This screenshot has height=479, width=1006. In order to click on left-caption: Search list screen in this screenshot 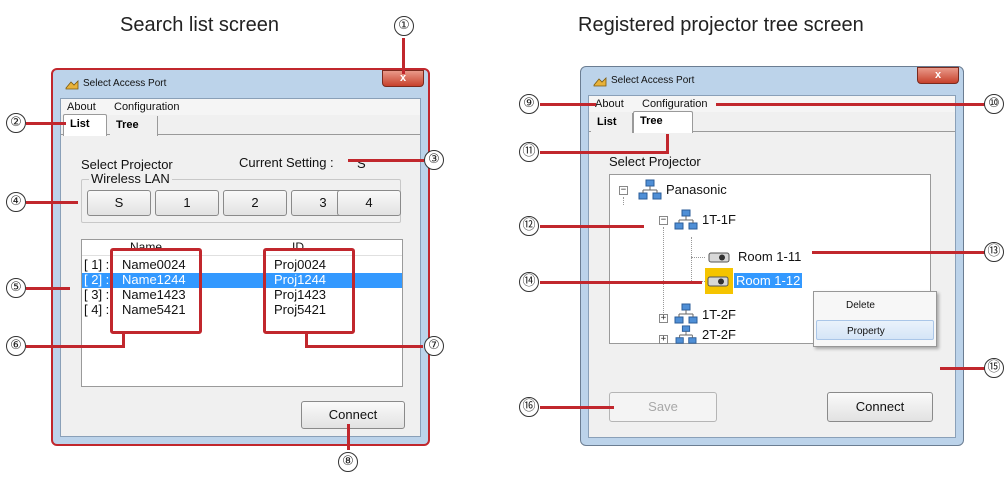, I will do `click(199, 25)`.